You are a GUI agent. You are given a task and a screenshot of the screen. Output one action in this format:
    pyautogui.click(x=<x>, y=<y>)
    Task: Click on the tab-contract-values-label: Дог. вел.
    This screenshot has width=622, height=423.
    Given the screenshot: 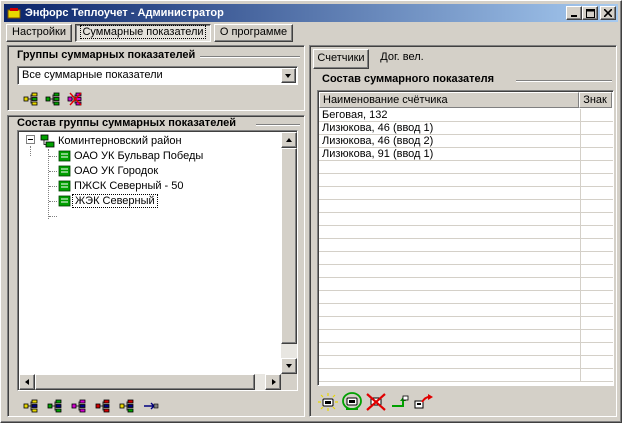 What is the action you would take?
    pyautogui.click(x=402, y=57)
    